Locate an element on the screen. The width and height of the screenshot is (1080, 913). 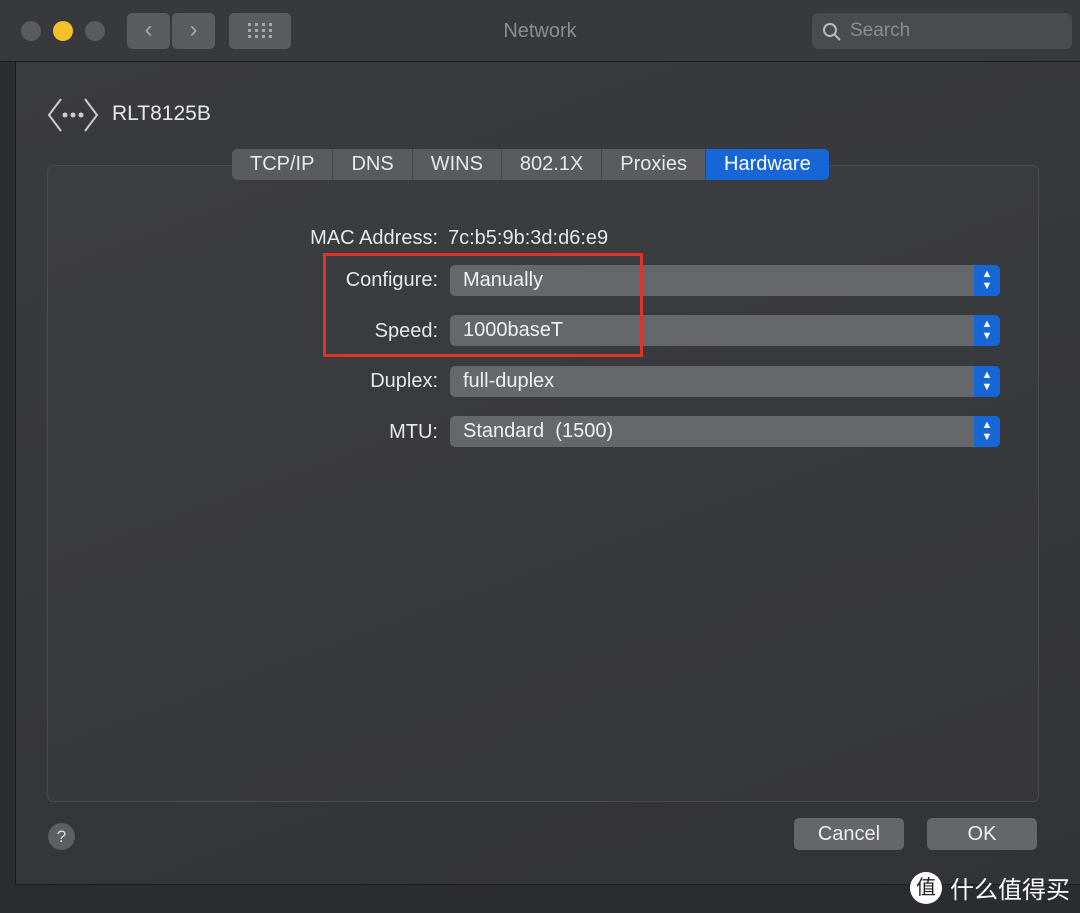
title-bar: ‹ › Network Search is located at coordinates (540, 31).